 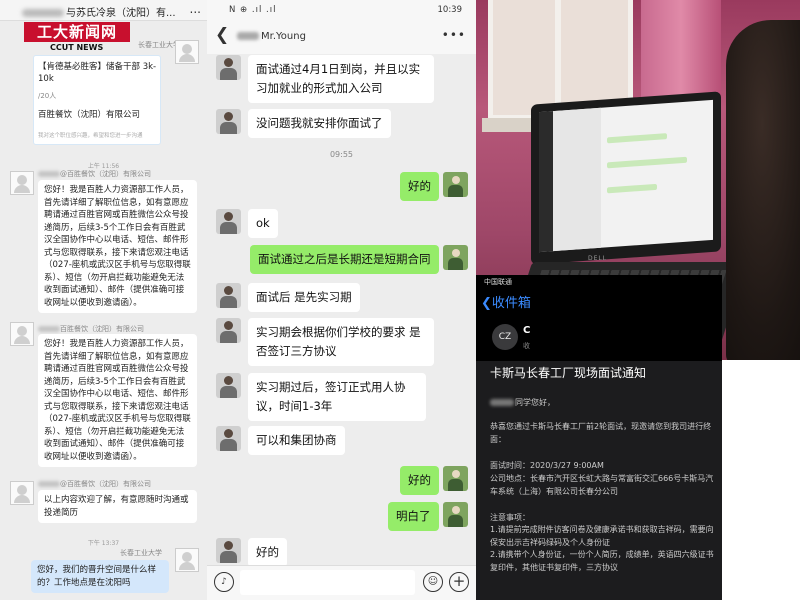 I want to click on email-status-bar: 中国联通, so click(x=599, y=282).